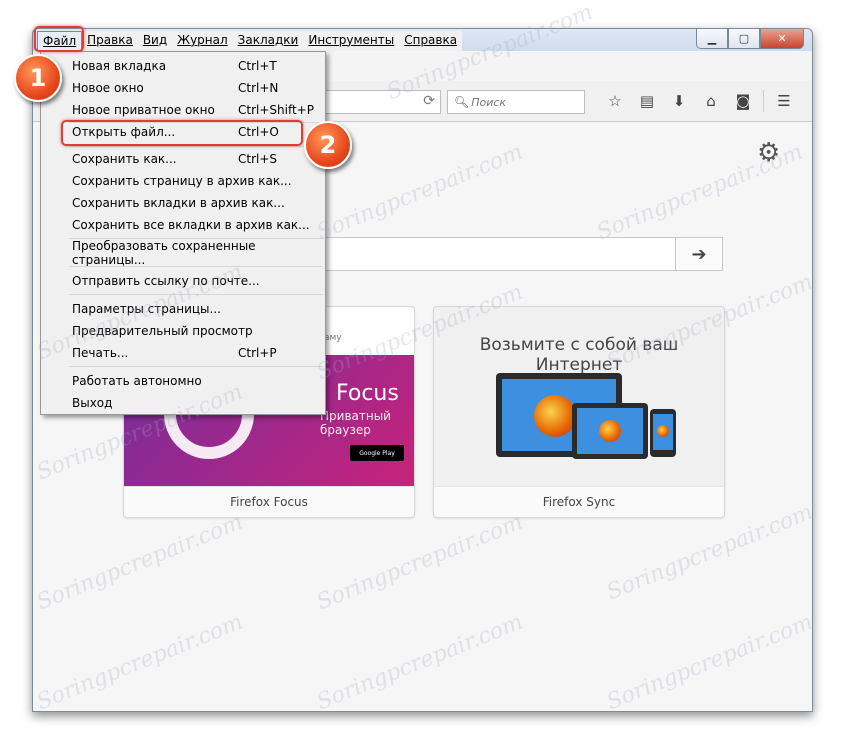  I want to click on menu-history: Журнал, so click(202, 41).